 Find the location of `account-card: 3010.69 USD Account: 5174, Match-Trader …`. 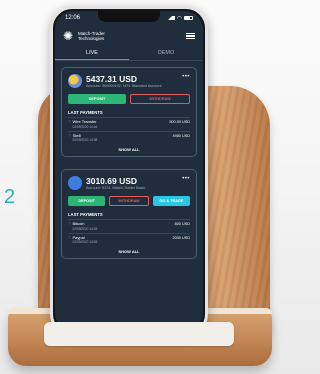

account-card: 3010.69 USD Account: 5174, Match-Trader … is located at coordinates (129, 214).